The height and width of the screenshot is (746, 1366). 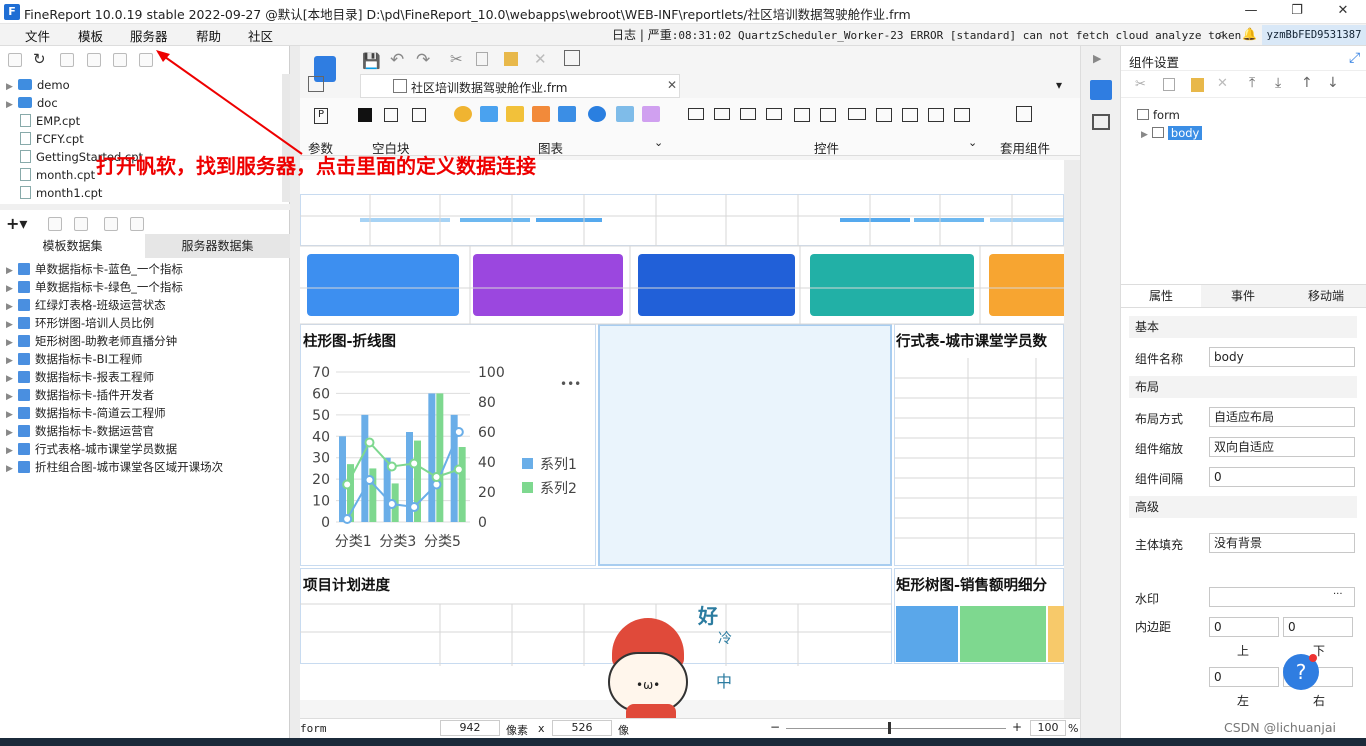 I want to click on expand-caret-icon: ▶, so click(x=12, y=469).